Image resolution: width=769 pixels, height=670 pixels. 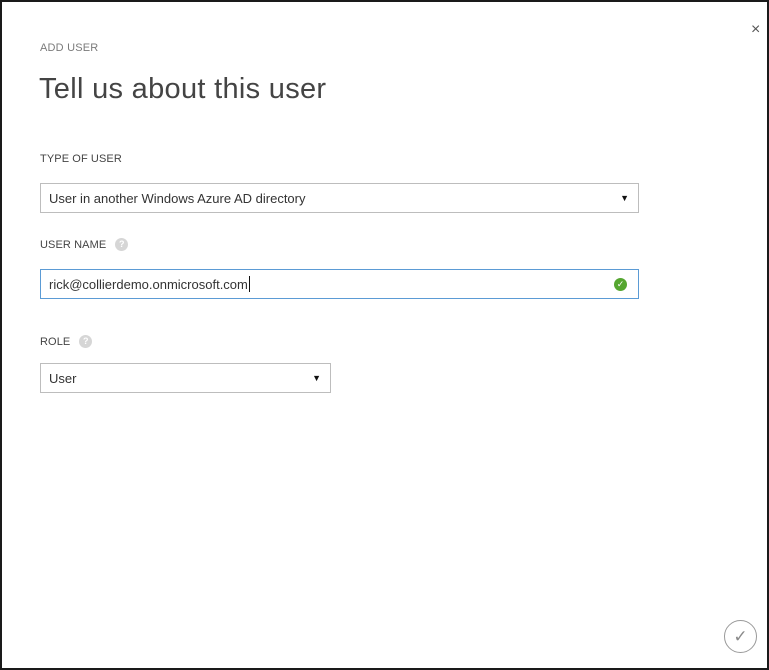 I want to click on type-of-user-label: TYPE OF USER, so click(x=81, y=159).